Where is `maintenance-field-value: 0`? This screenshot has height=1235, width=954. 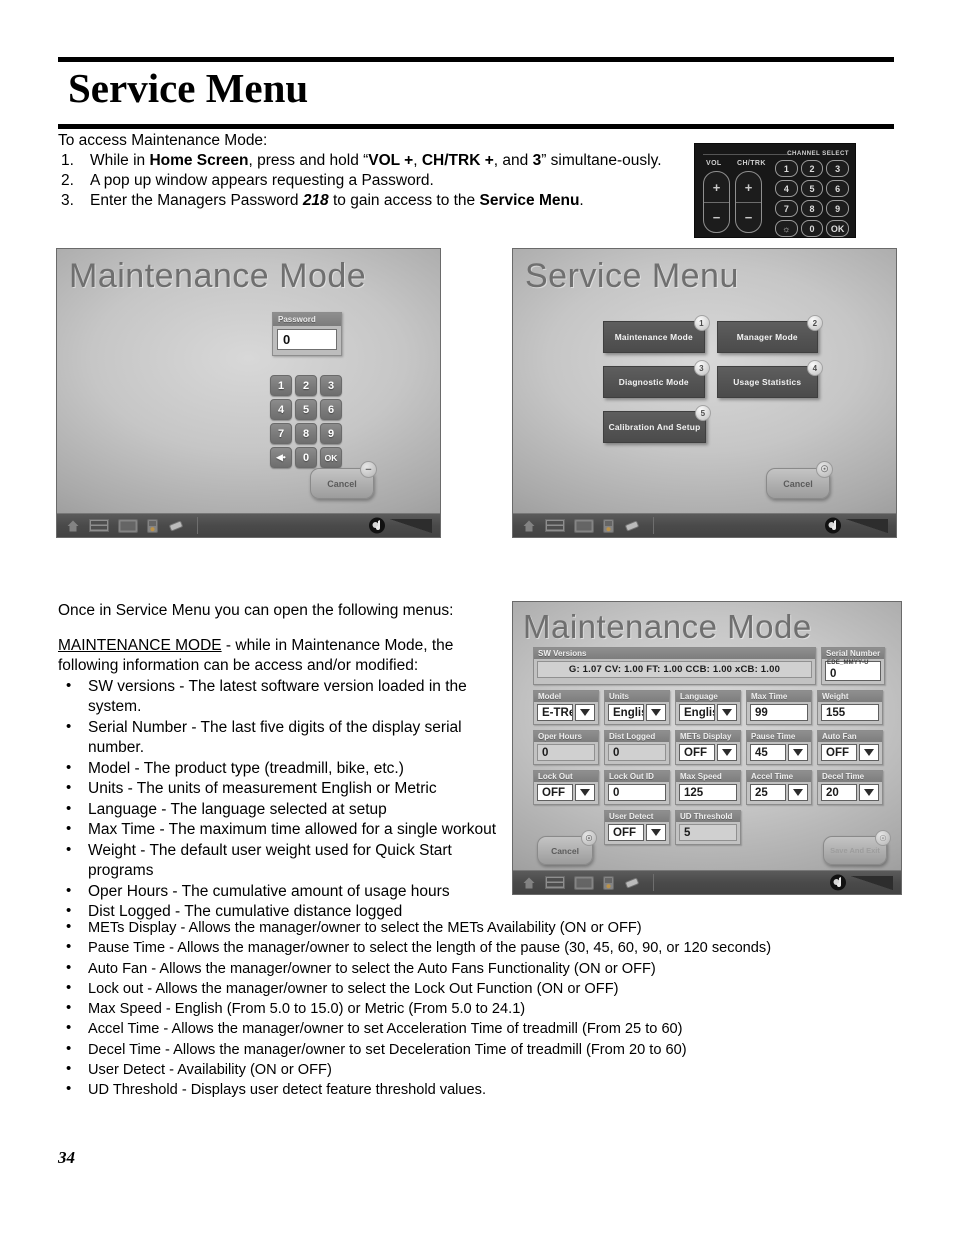 maintenance-field-value: 0 is located at coordinates (637, 792).